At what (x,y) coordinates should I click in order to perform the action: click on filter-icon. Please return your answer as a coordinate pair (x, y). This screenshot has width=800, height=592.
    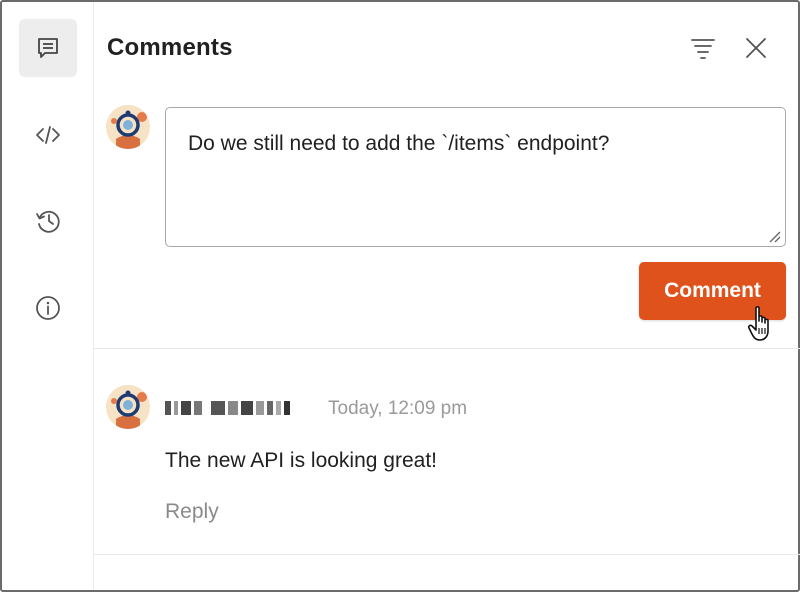
    Looking at the image, I should click on (703, 49).